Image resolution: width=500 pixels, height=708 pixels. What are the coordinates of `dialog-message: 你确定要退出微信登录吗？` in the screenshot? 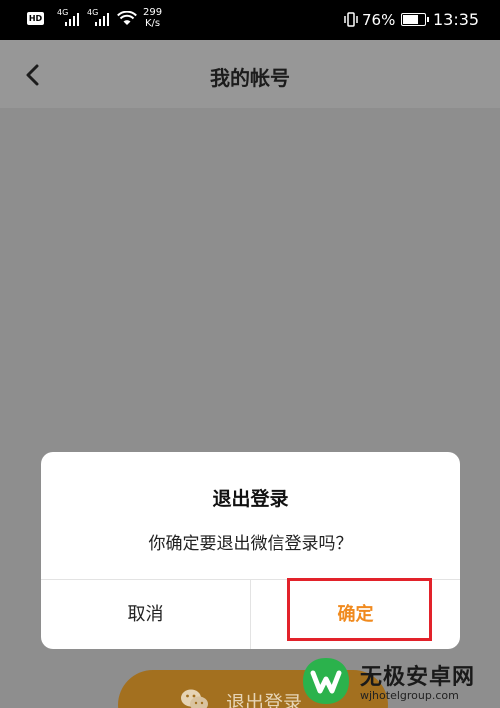 It's located at (250, 544).